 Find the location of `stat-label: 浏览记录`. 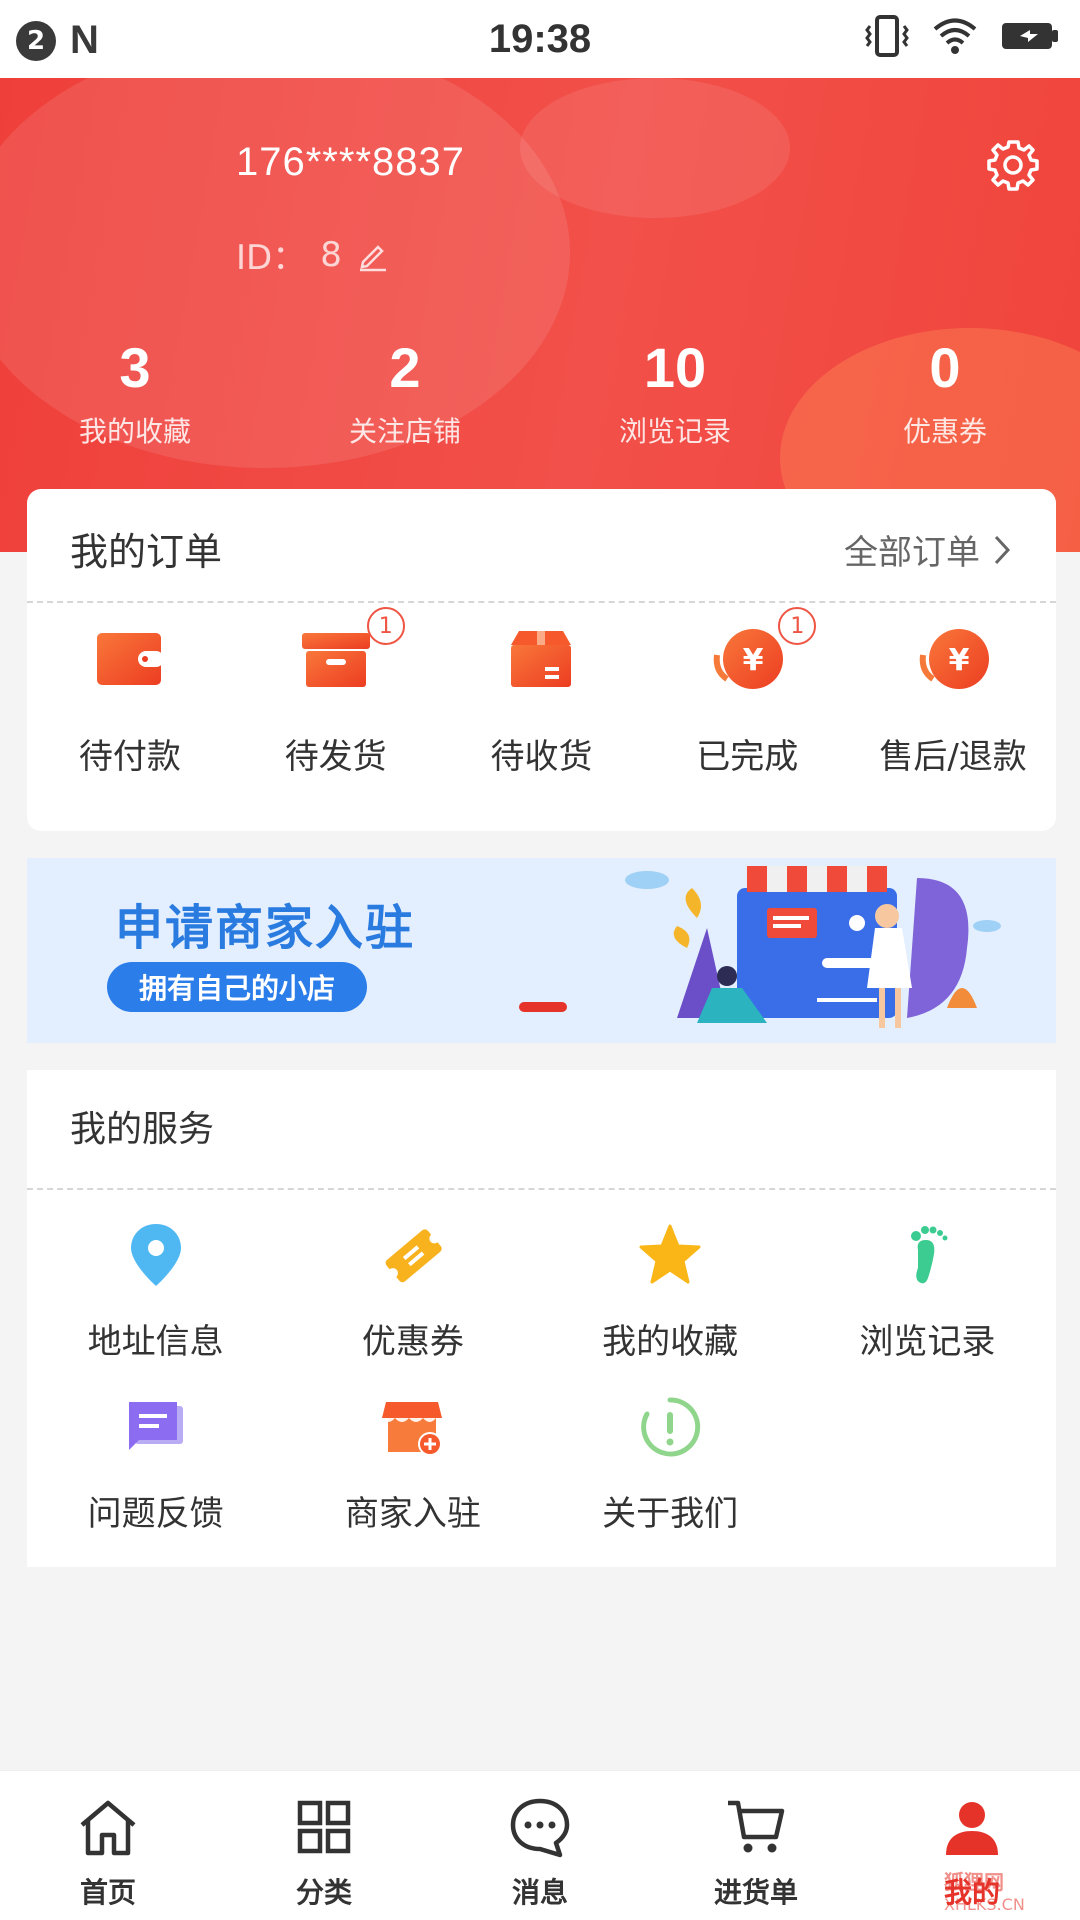

stat-label: 浏览记录 is located at coordinates (674, 431).